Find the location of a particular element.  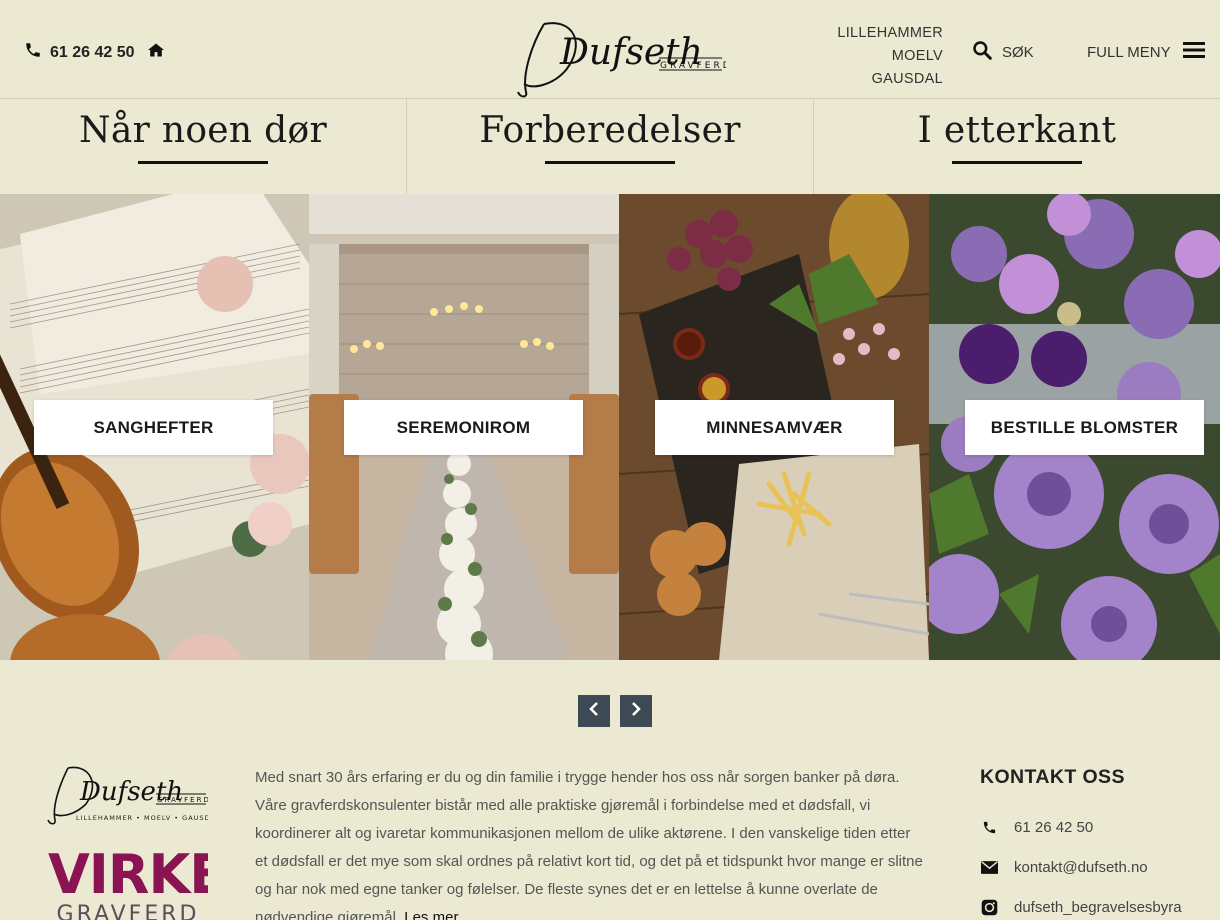

section-nav: Når noen dør Forberedelser I etterkant is located at coordinates (610, 146).